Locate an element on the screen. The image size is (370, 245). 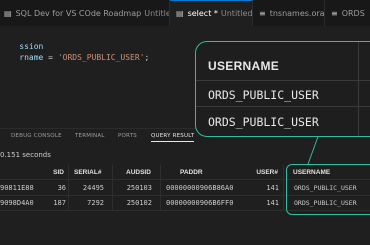
column-header-serial: SERIAL# is located at coordinates (87, 172).